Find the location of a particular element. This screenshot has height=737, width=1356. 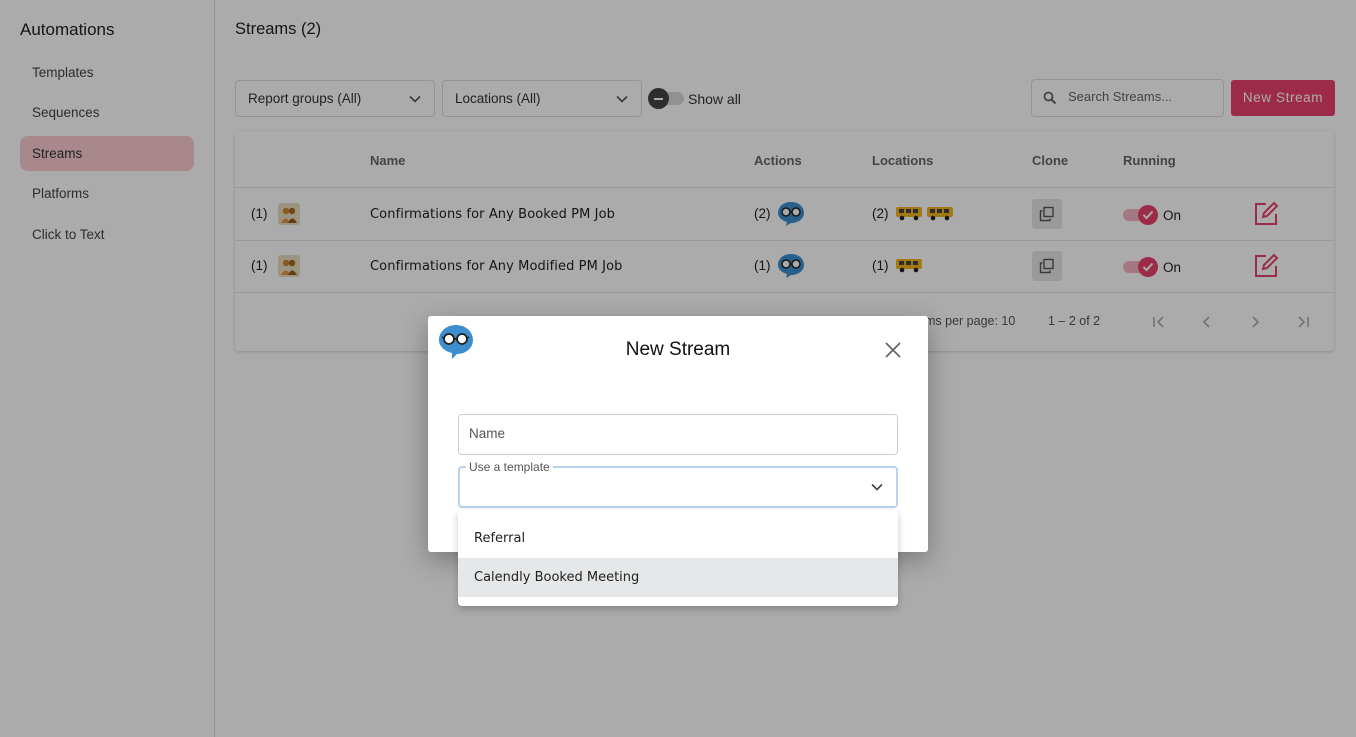

close-icon is located at coordinates (893, 350).